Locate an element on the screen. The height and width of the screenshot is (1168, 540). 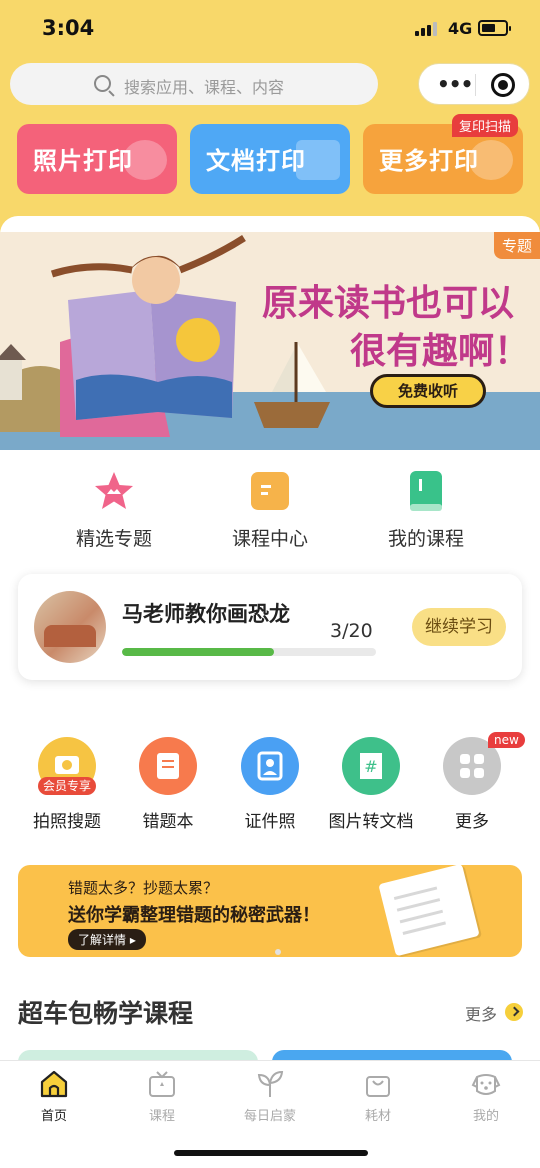
continue-course-card: 马老师教你画恐龙 3/20 继续学习 is located at coordinates (270, 627).